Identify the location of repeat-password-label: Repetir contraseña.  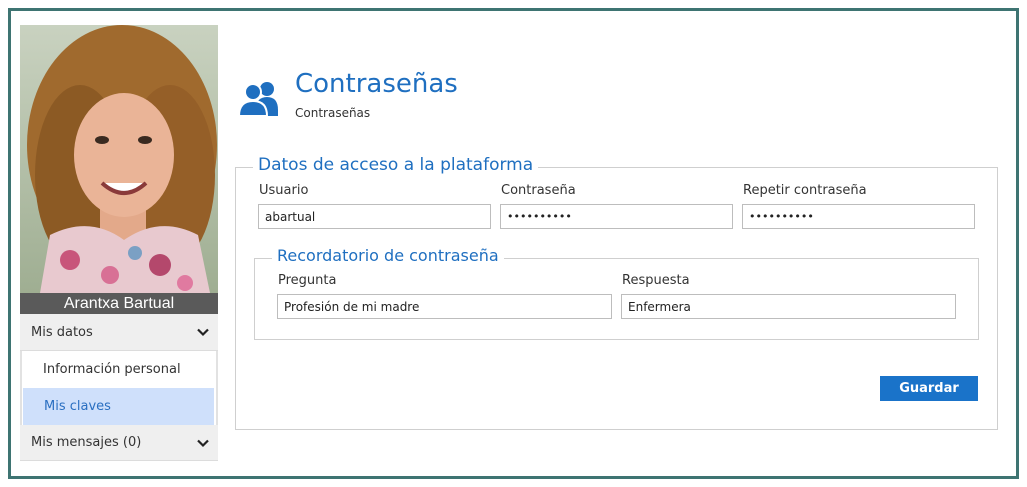
(805, 190).